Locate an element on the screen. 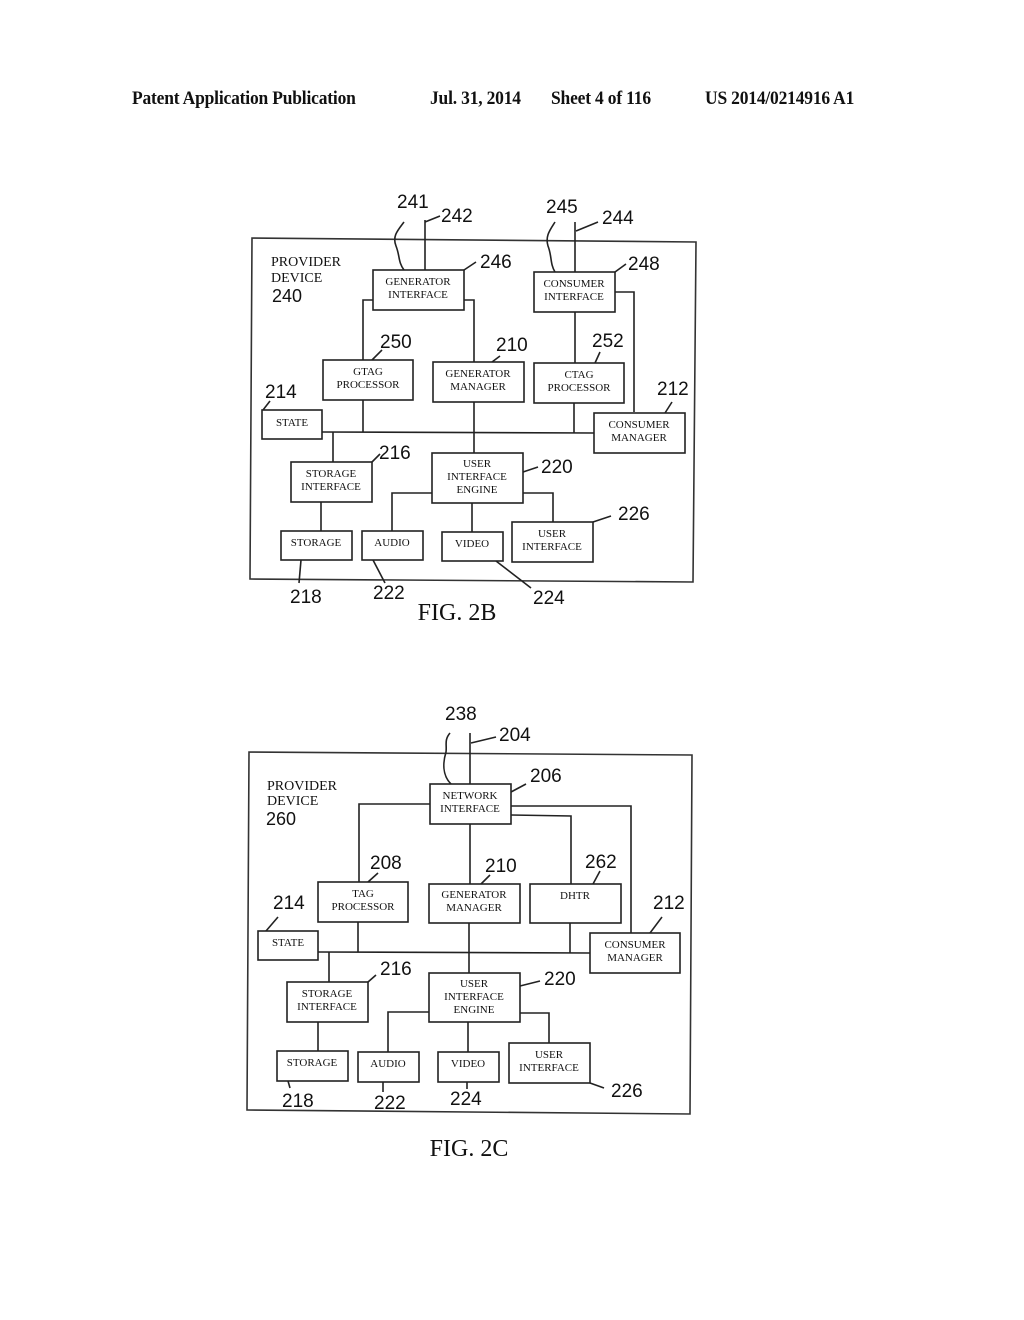  ref-245: 245 is located at coordinates (562, 207).